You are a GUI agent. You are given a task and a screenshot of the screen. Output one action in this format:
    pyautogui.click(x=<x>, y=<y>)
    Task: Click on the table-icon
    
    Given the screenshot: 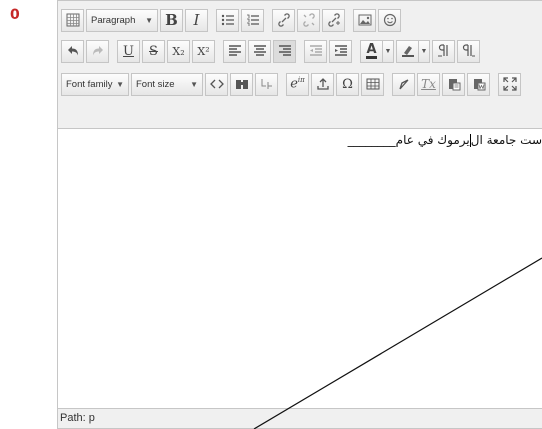 What is the action you would take?
    pyautogui.click(x=372, y=84)
    